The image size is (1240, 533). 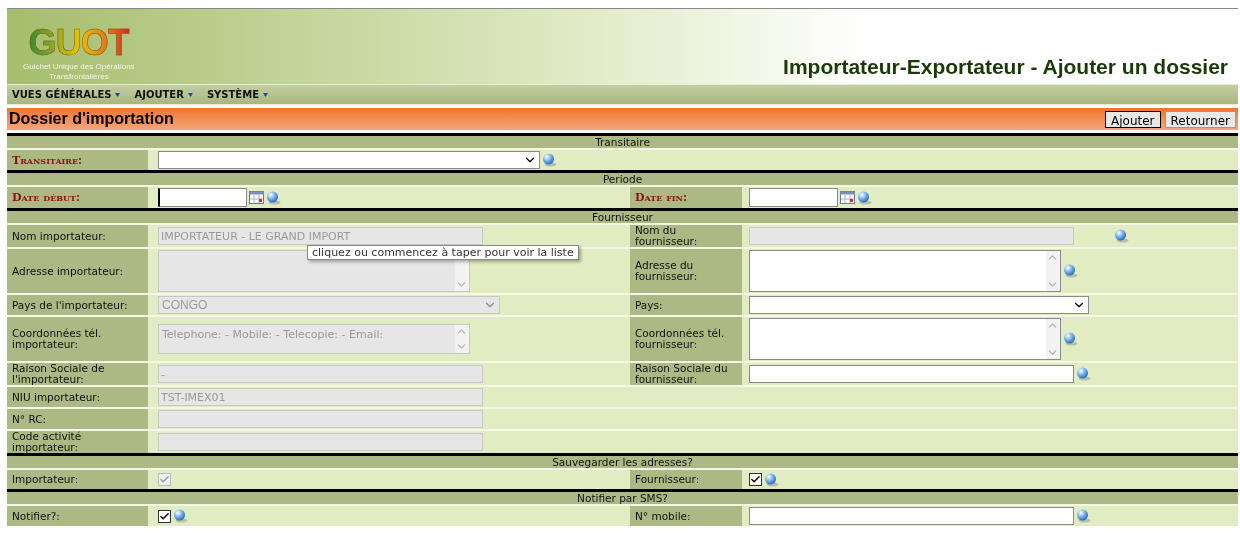 I want to click on field-label: Coordonnées tél. importateur:, so click(x=77, y=339).